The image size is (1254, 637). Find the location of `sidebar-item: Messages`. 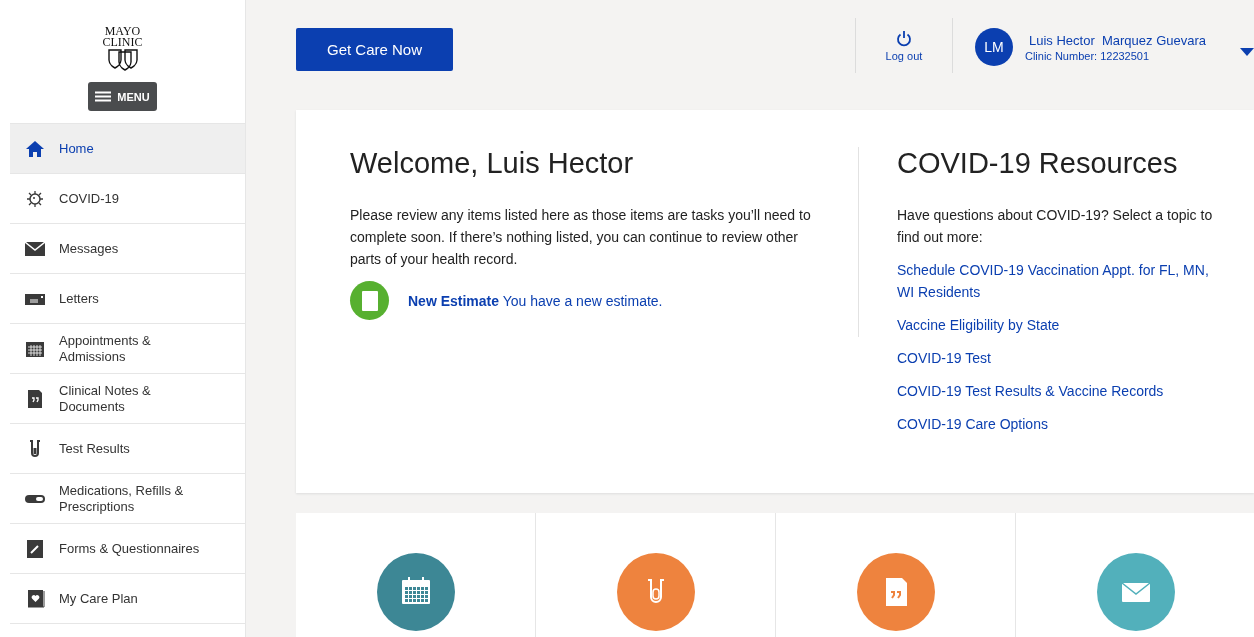

sidebar-item: Messages is located at coordinates (127, 249).